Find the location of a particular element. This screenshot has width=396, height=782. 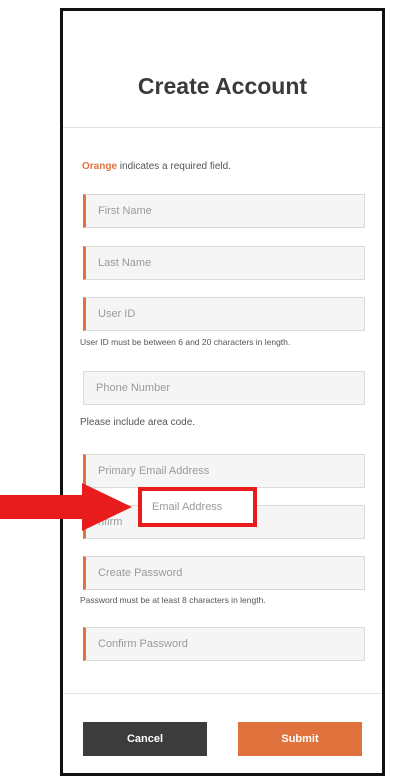

required-field-note: Orange indicates a required field. is located at coordinates (156, 166).